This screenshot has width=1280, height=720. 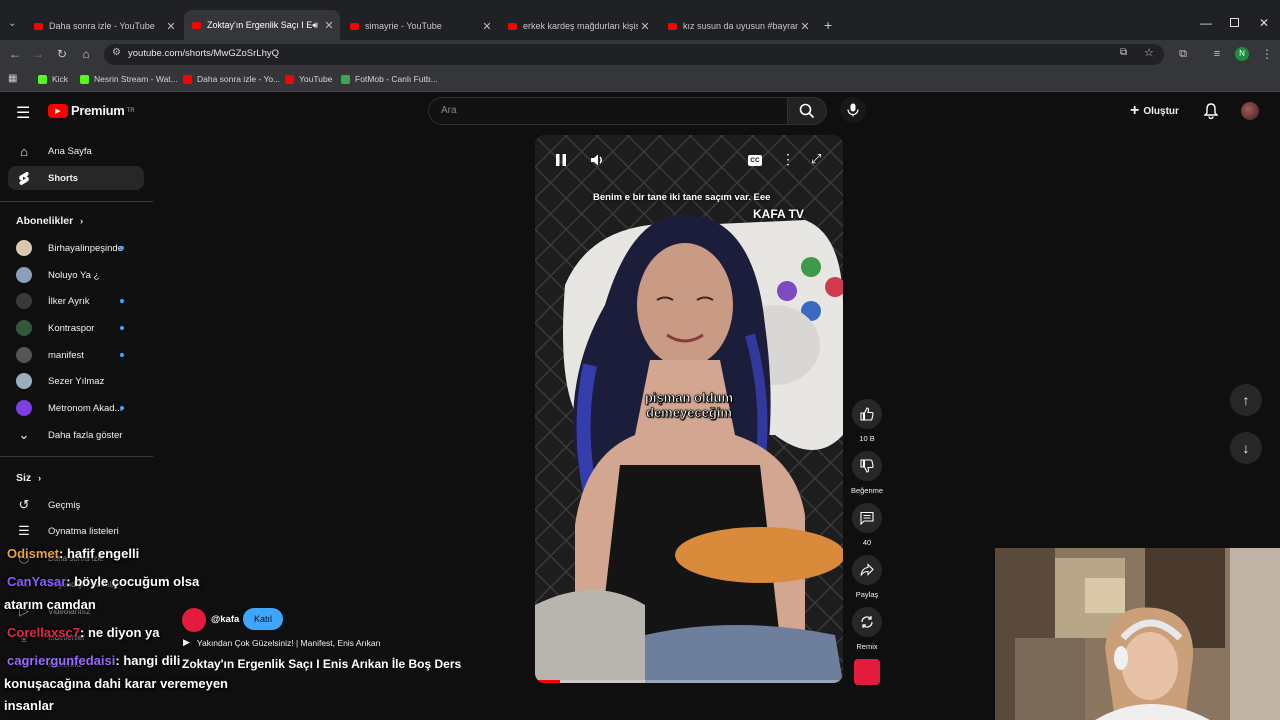 What do you see at coordinates (60, 79) in the screenshot?
I see `bookmark-label: Kick` at bounding box center [60, 79].